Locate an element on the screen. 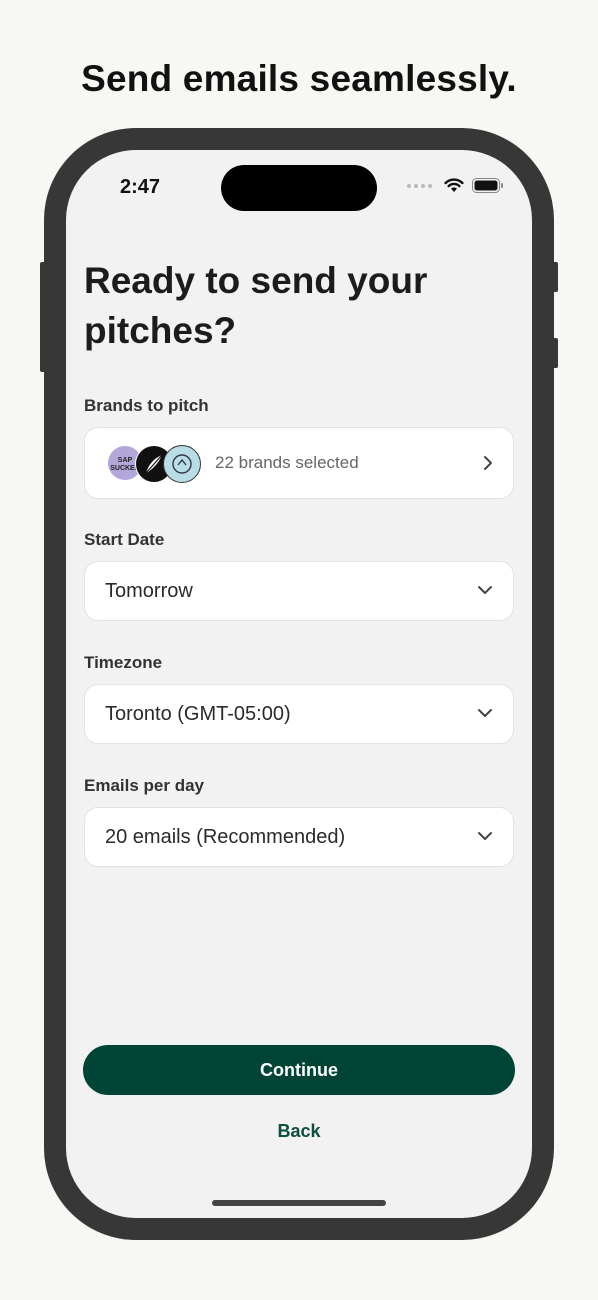 This screenshot has height=1300, width=598. emails-per-day-select: 20 emails (Recommended) is located at coordinates (299, 837).